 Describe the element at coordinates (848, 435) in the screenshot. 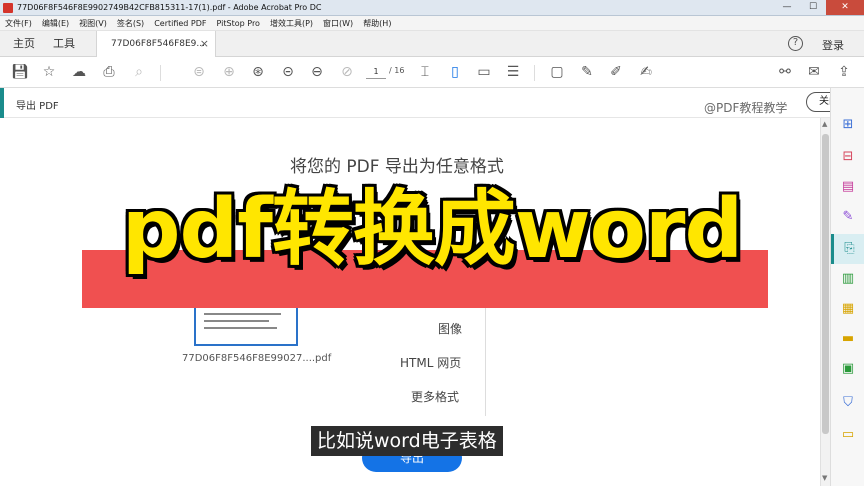

I see `more-tools-icon: ▭` at that location.